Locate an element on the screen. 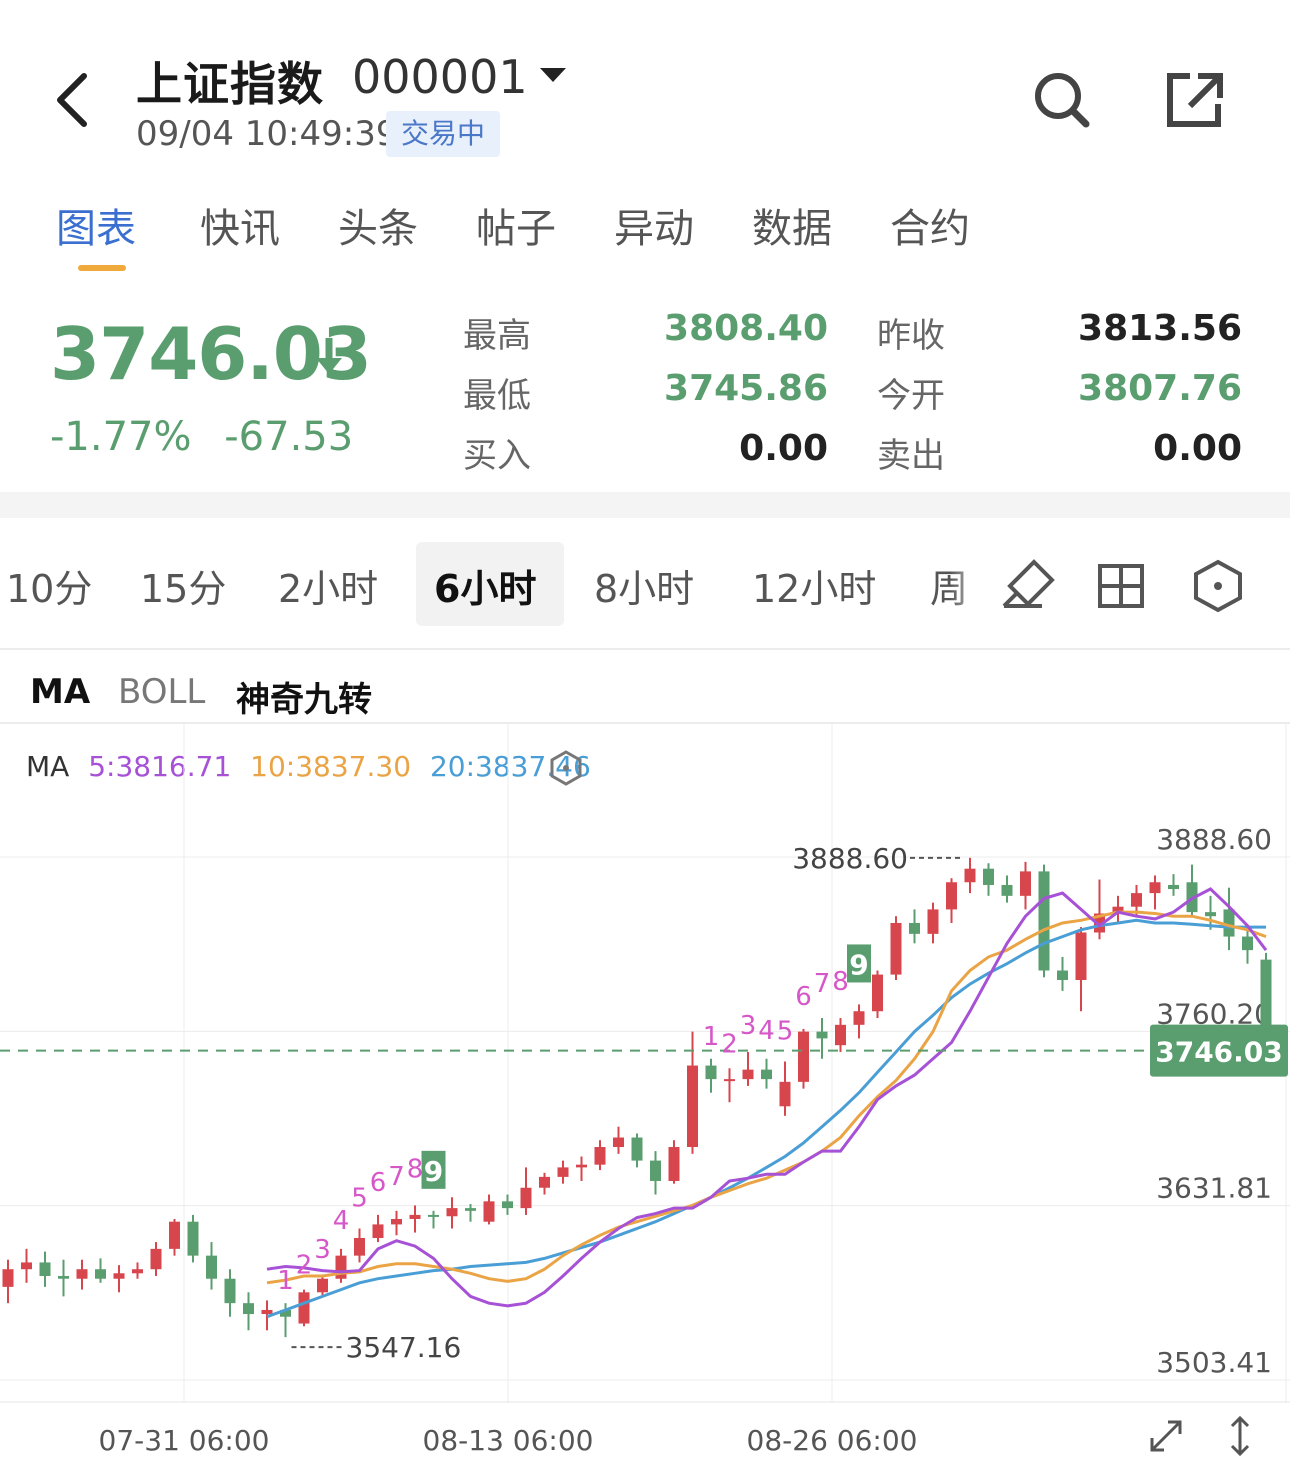  tab-posts: 帖子 is located at coordinates (516, 225).